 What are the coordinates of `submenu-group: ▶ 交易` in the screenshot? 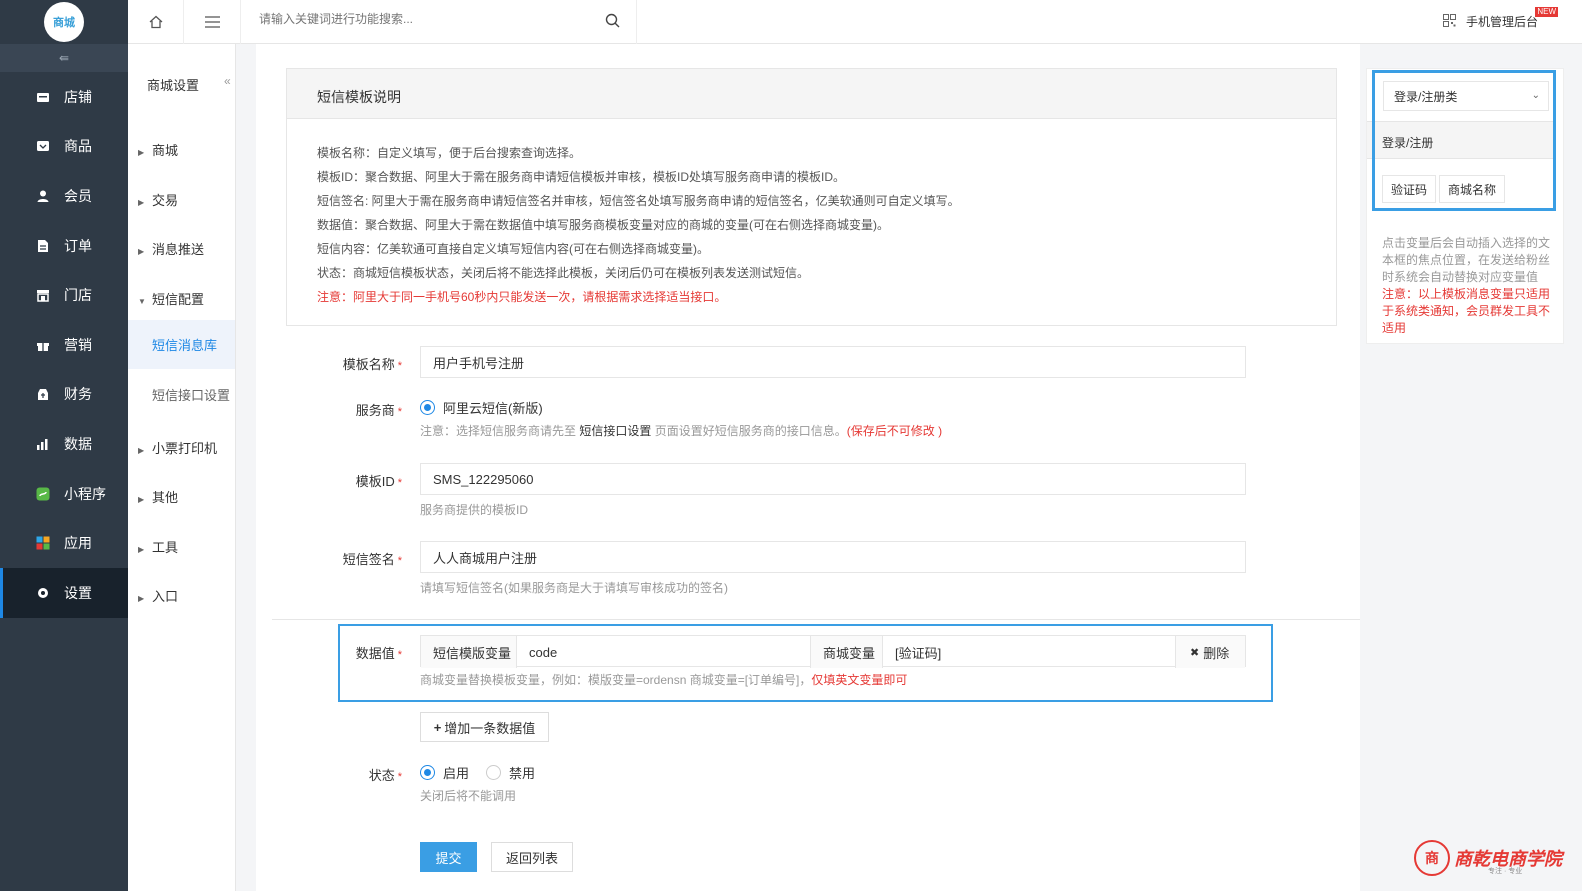 It's located at (158, 199).